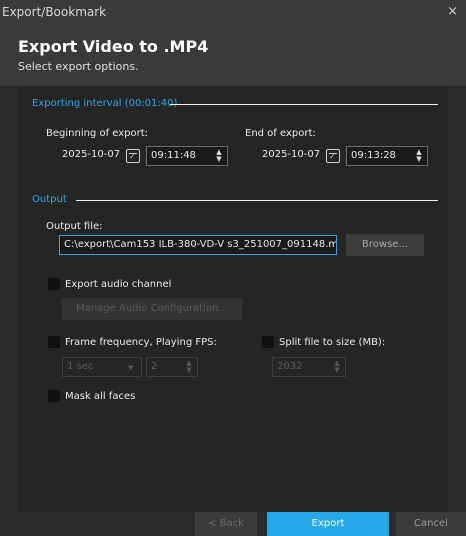  What do you see at coordinates (54, 12) in the screenshot?
I see `window-title: Export/Bookmark` at bounding box center [54, 12].